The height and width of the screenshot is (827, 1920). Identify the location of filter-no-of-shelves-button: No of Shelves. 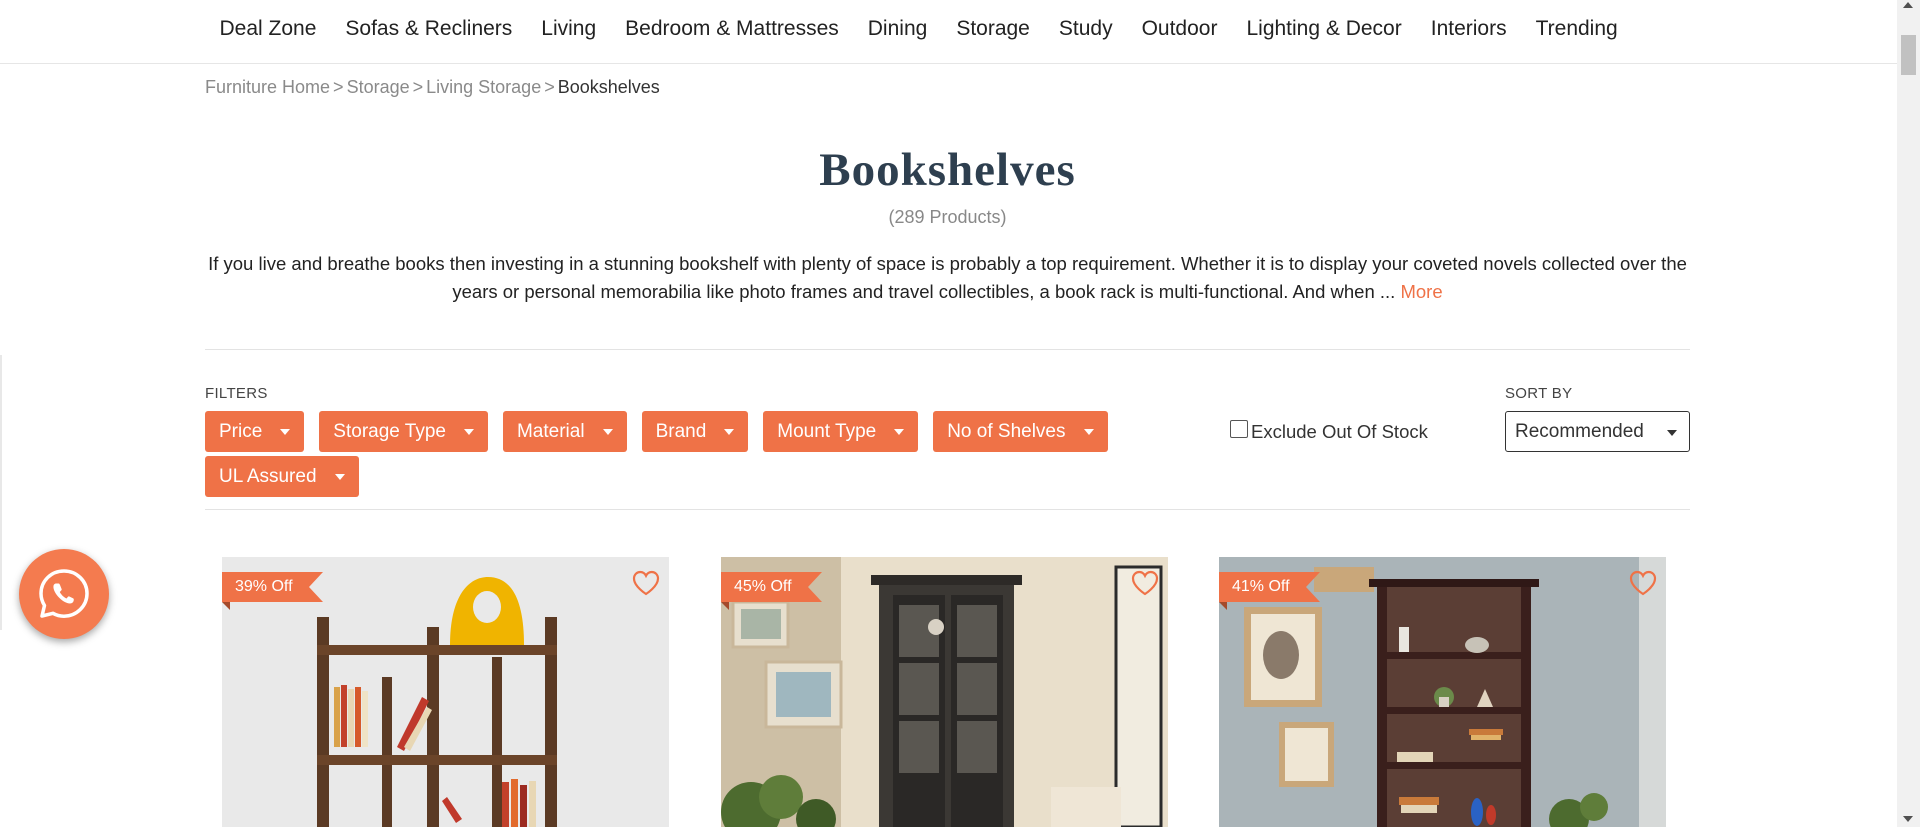
(1020, 431).